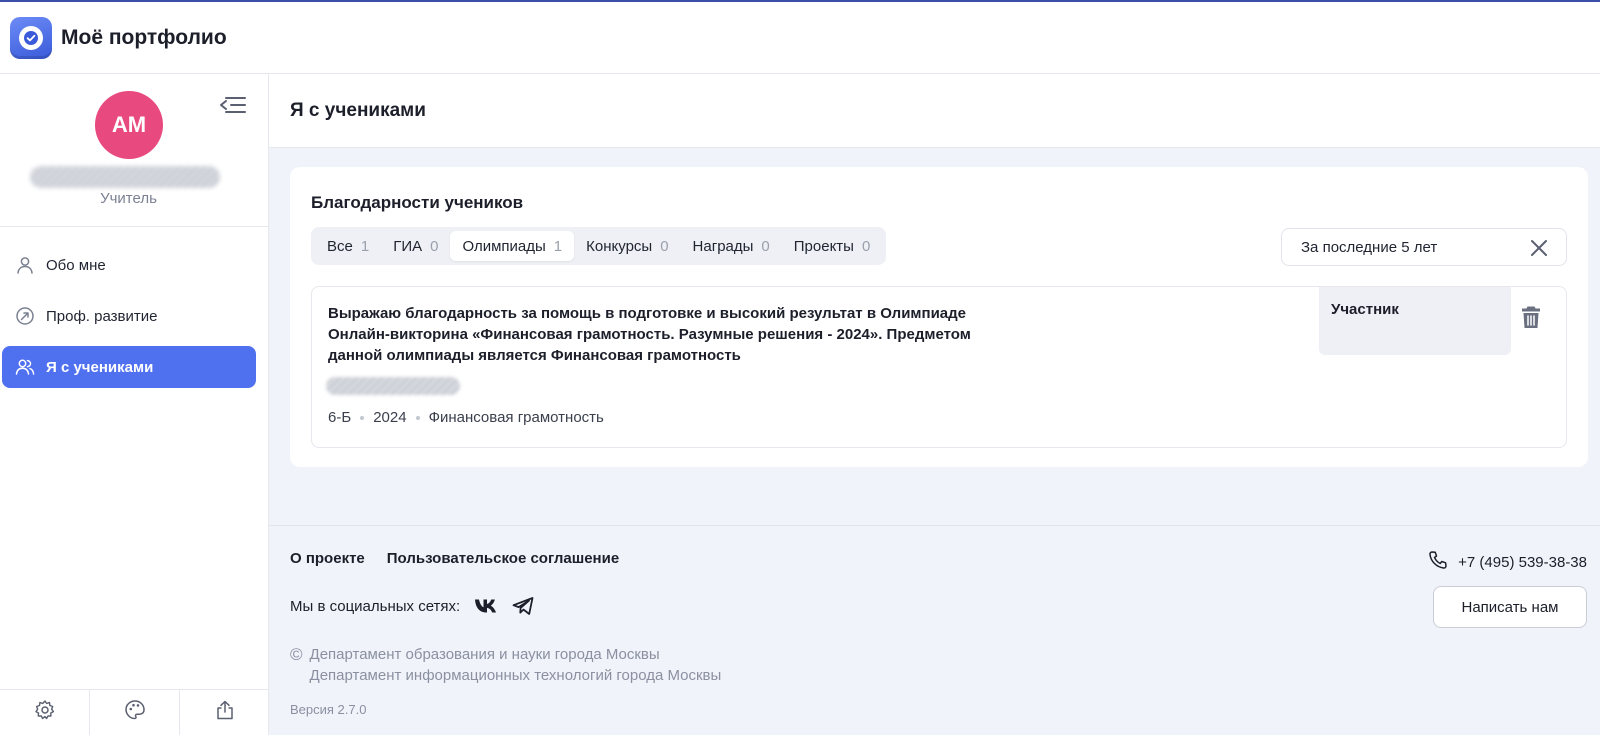  What do you see at coordinates (340, 417) in the screenshot?
I see `class-label: 6-Б` at bounding box center [340, 417].